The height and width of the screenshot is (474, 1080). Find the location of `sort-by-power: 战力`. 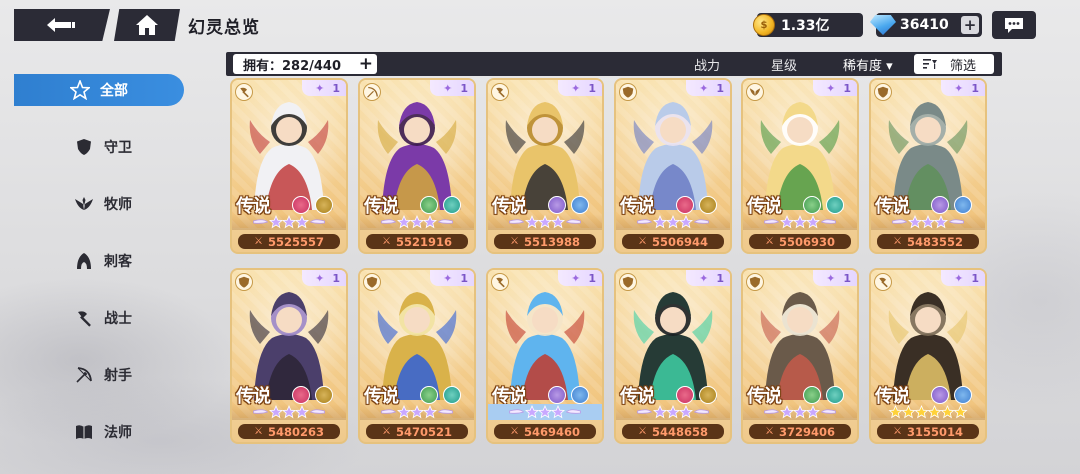

sort-by-power: 战力 is located at coordinates (707, 64).